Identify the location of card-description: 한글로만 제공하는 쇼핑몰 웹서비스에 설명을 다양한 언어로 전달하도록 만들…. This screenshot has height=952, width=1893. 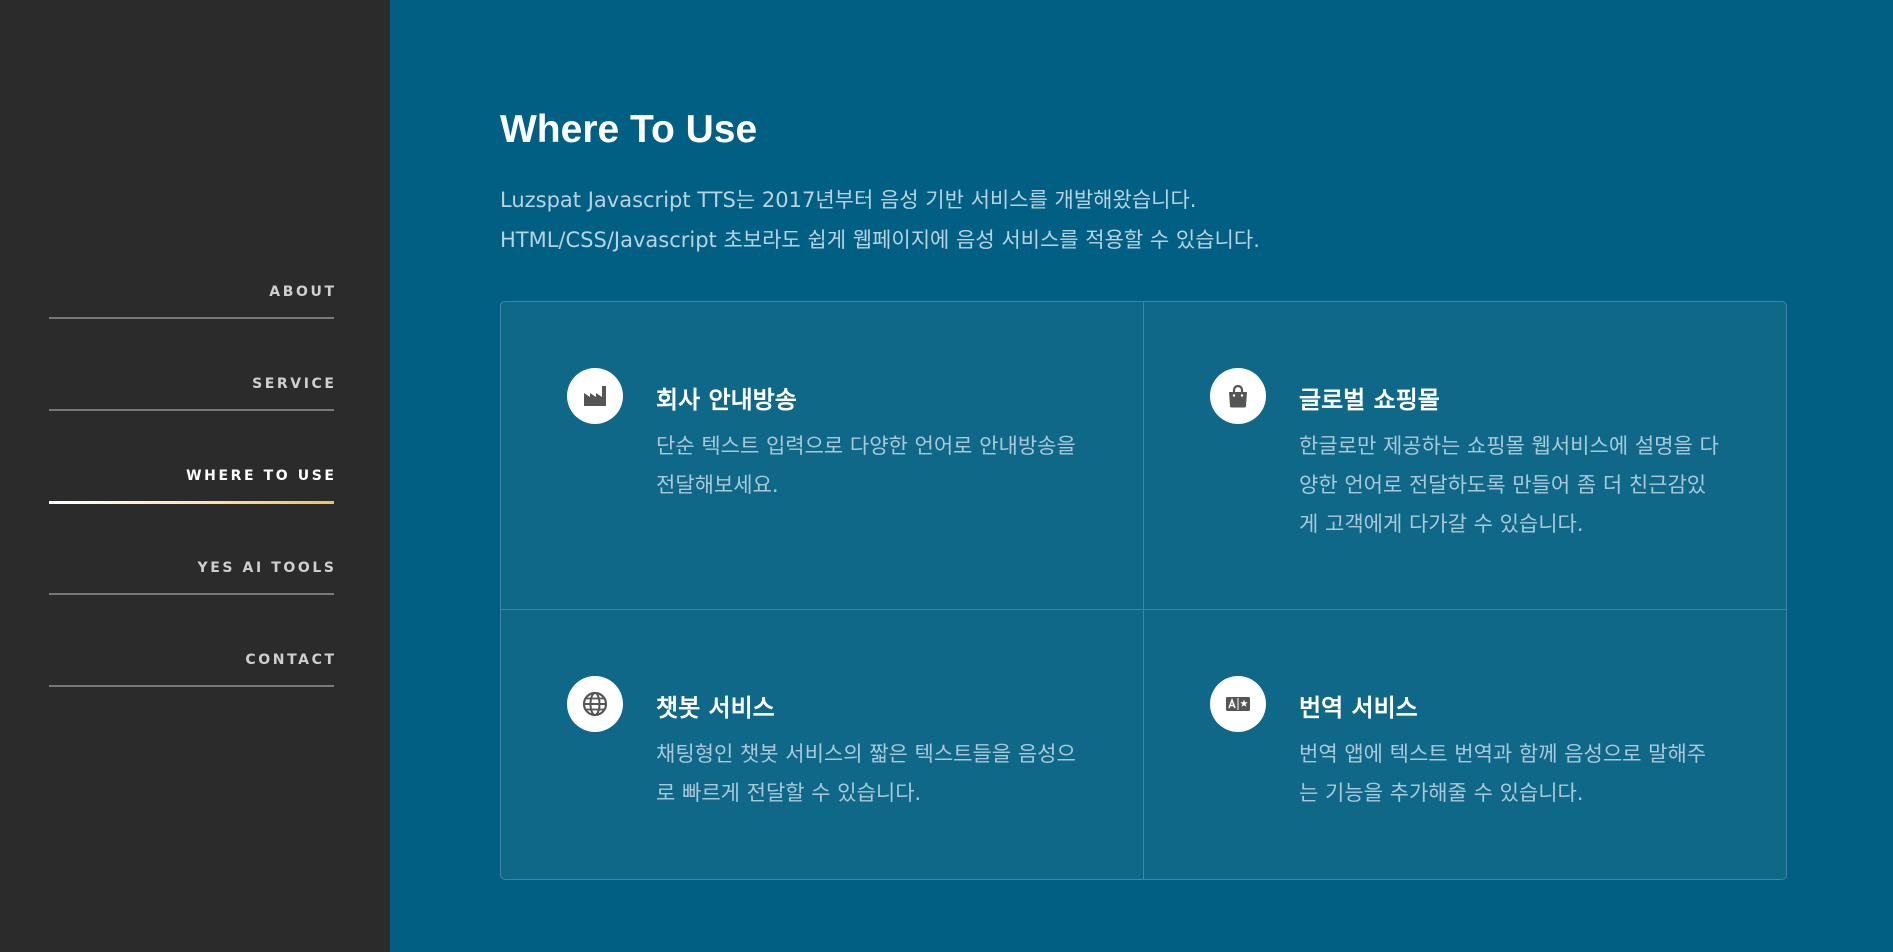
(1509, 485).